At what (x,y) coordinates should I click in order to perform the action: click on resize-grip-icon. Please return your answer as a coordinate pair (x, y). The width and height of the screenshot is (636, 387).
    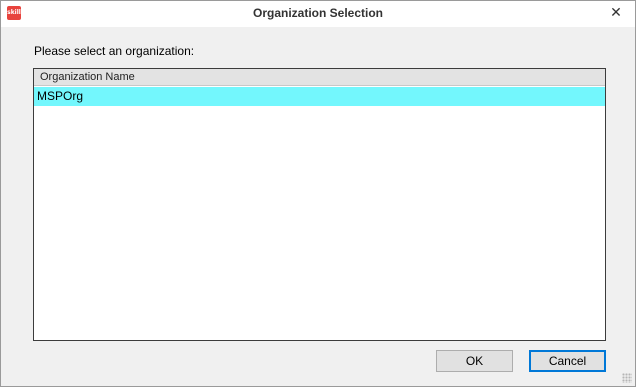
    Looking at the image, I should click on (627, 378).